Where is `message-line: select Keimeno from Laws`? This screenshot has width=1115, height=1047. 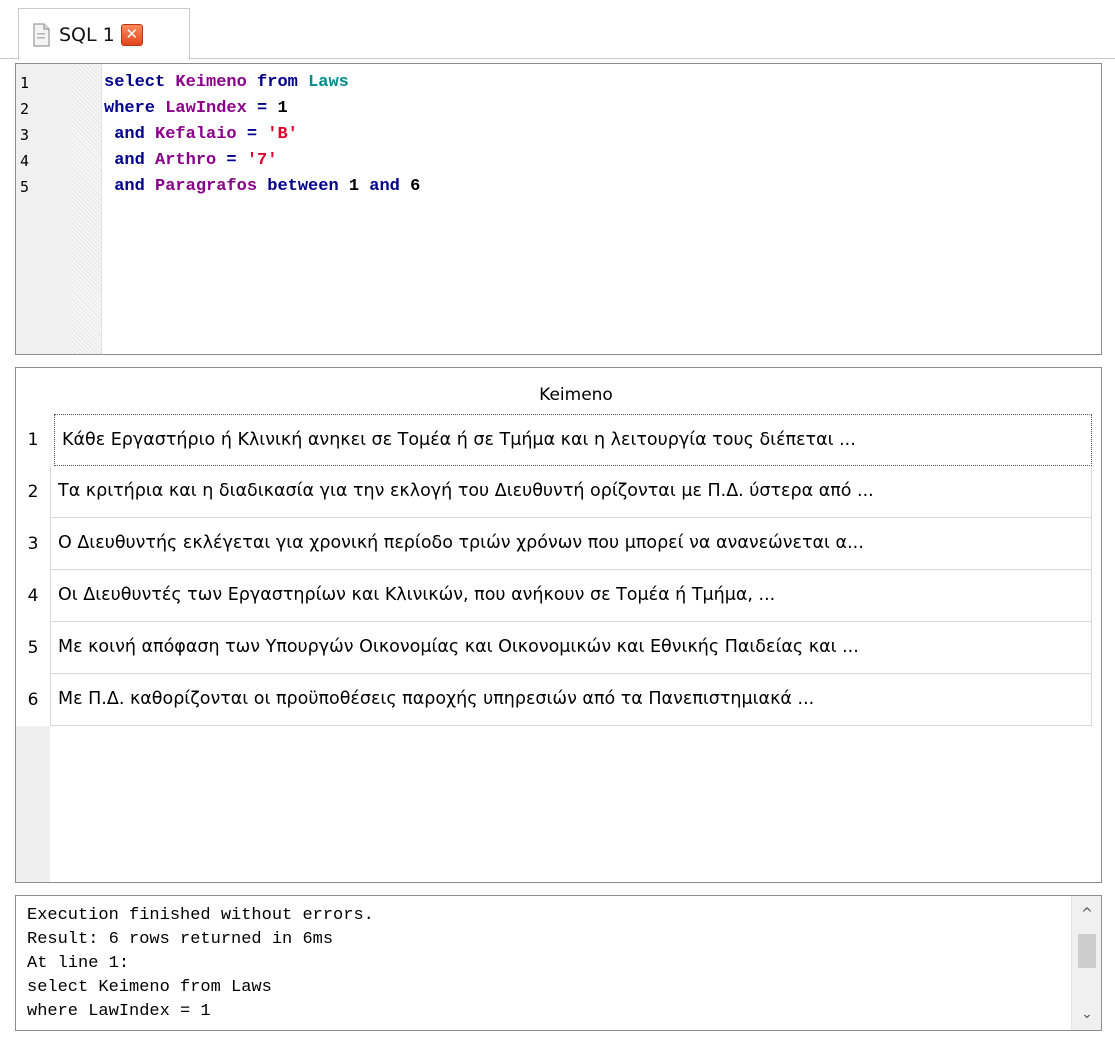
message-line: select Keimeno from Laws is located at coordinates (149, 987).